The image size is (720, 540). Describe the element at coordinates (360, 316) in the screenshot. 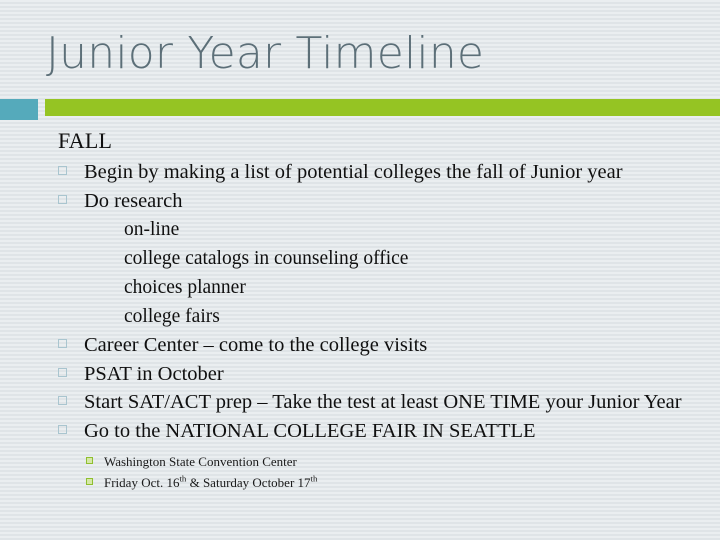

I see `list-item: college fairs` at that location.